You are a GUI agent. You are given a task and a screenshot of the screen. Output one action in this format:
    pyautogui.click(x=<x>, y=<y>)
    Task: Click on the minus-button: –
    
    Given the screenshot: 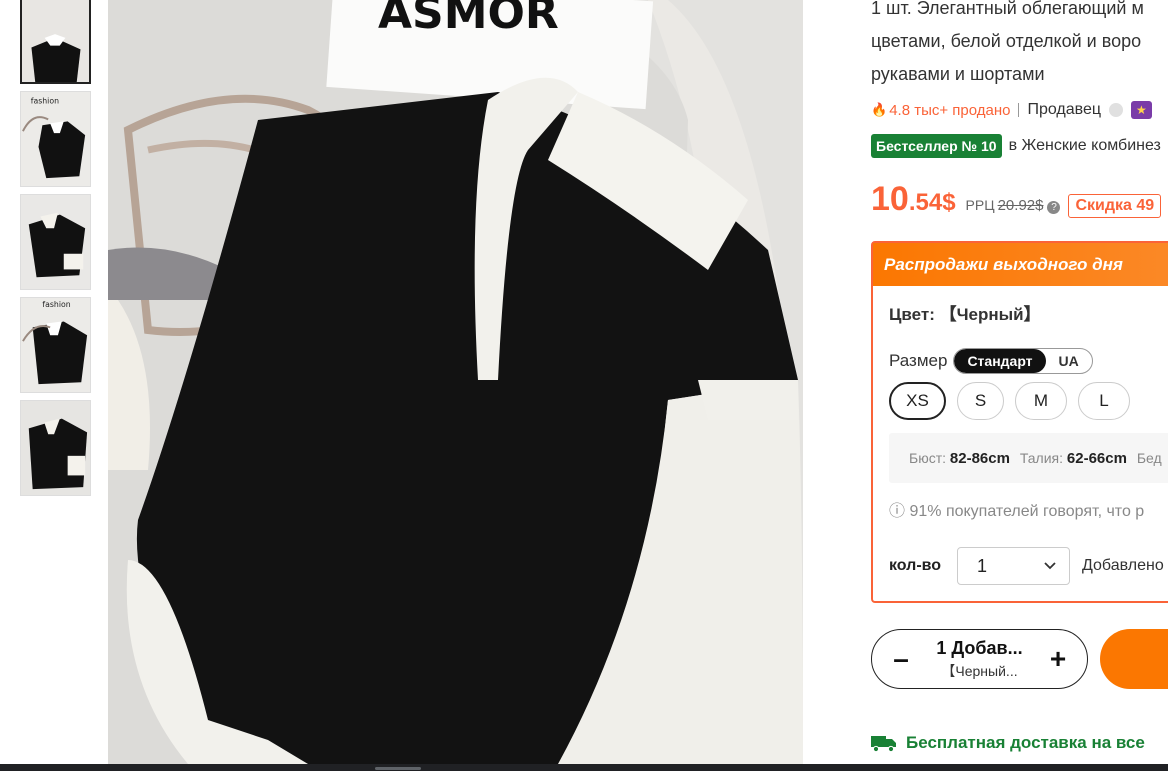 What is the action you would take?
    pyautogui.click(x=901, y=659)
    